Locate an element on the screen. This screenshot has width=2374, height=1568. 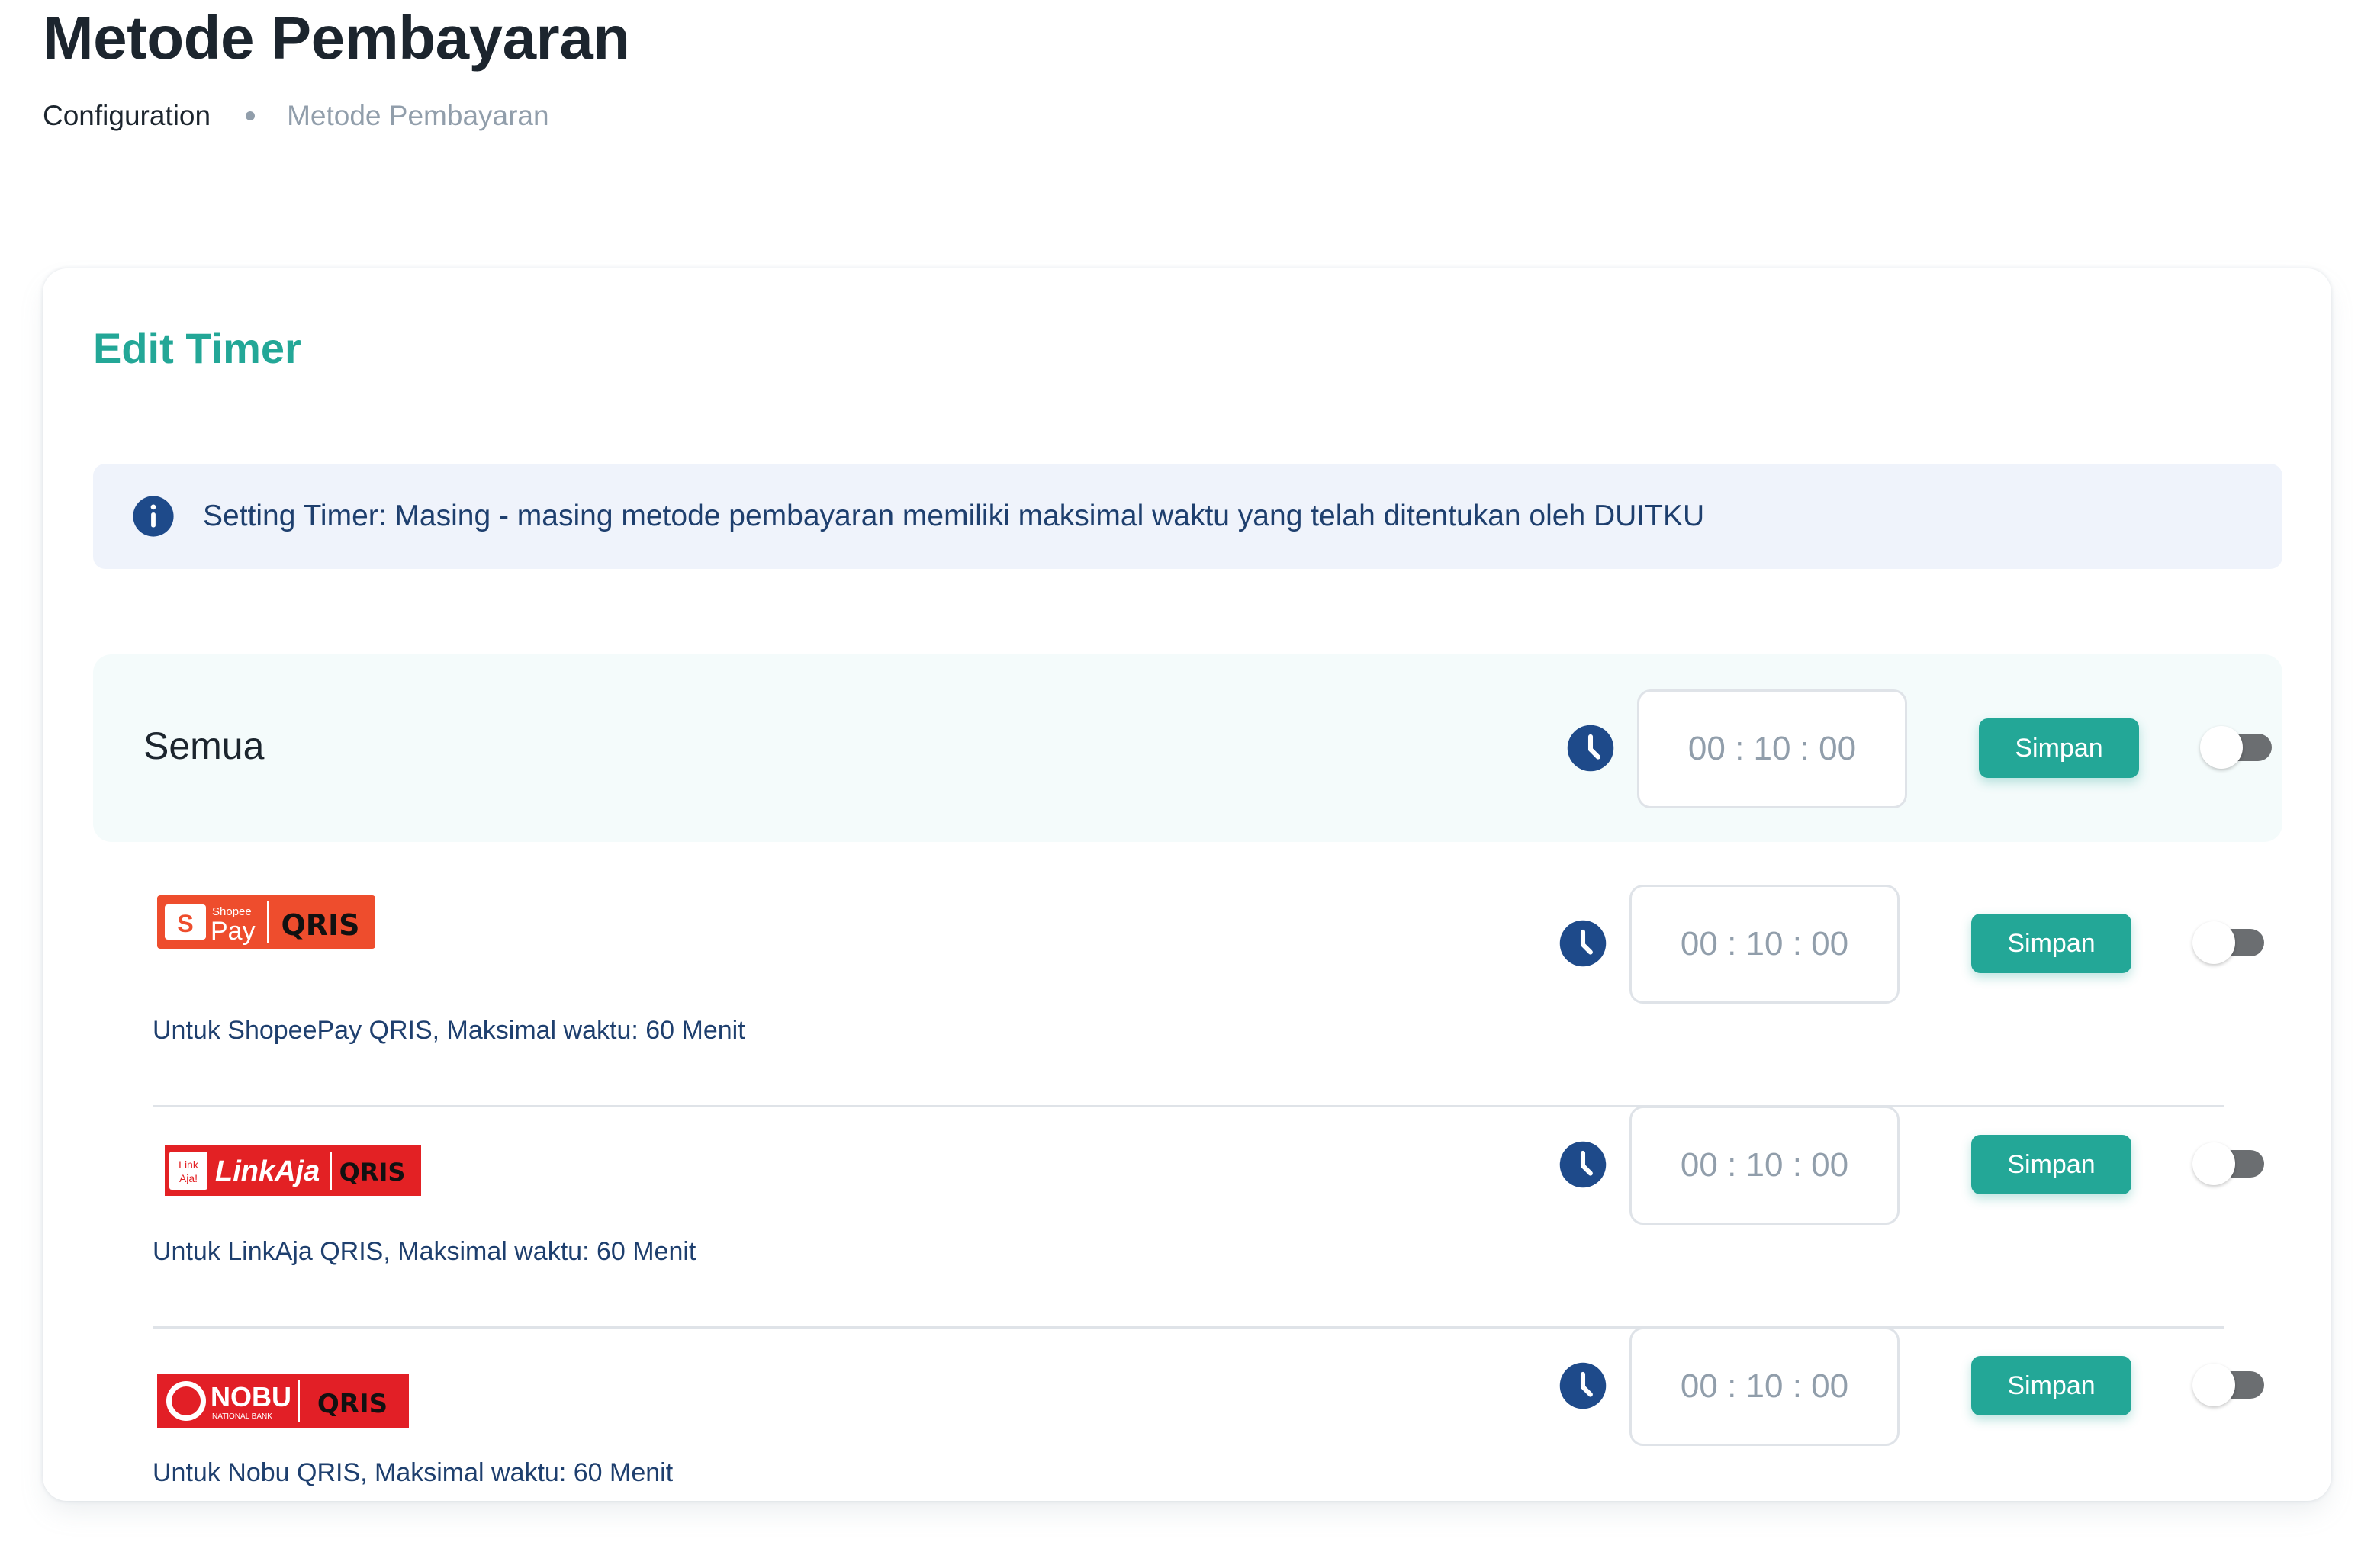
logo-linkaja-word: LinkAja is located at coordinates (267, 1171).